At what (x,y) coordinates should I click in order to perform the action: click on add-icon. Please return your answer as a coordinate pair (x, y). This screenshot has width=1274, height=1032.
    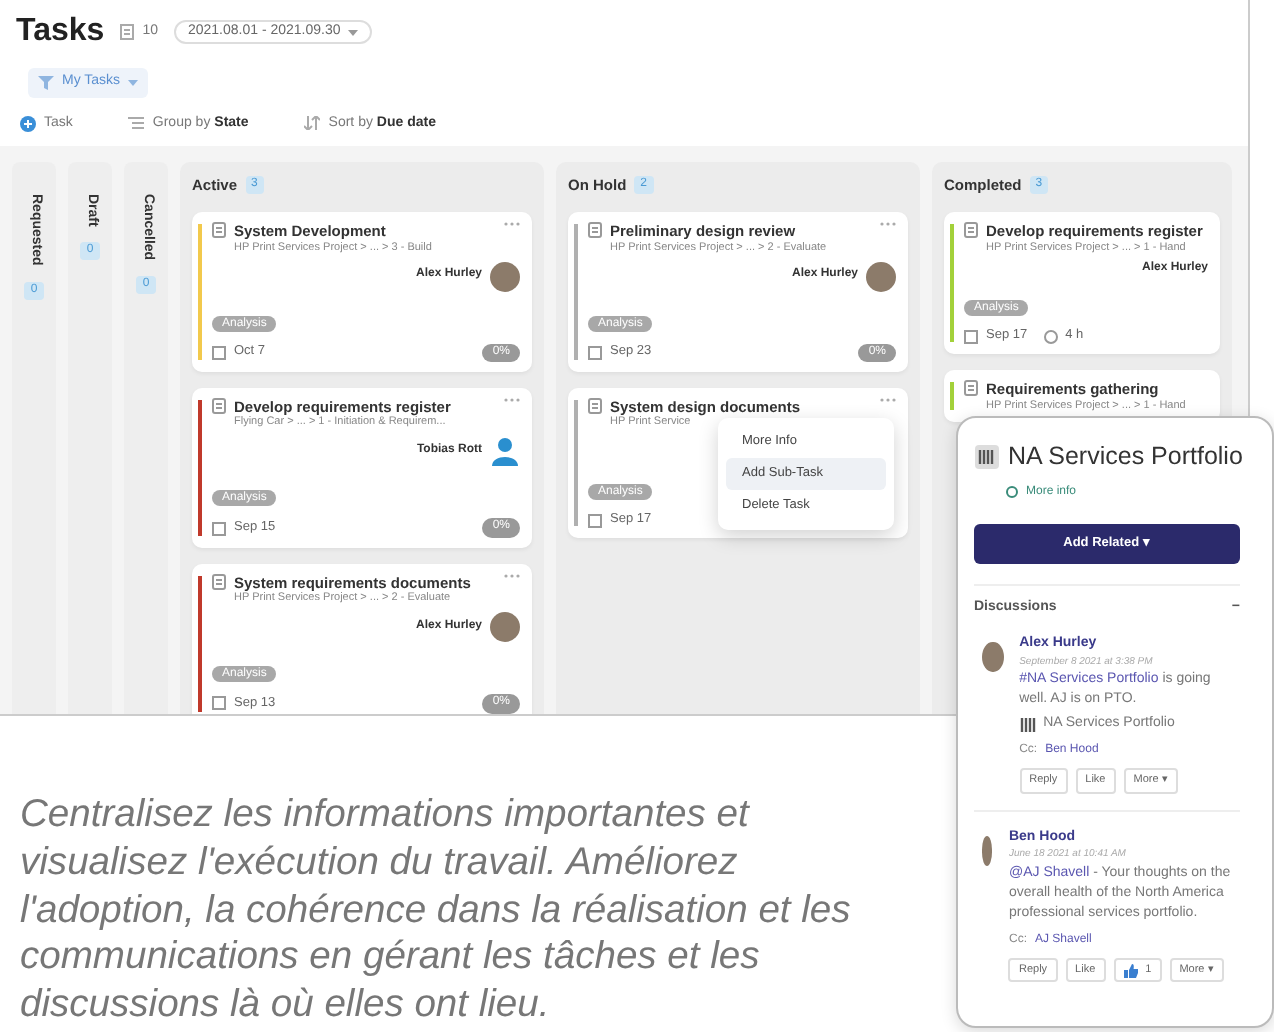
    Looking at the image, I should click on (28, 123).